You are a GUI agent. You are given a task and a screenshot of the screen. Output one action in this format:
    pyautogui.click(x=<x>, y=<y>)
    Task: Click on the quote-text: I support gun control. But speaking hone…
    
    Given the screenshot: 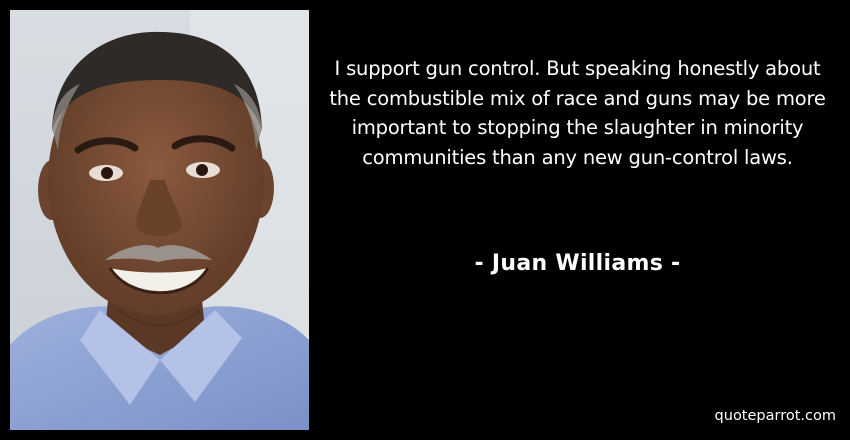 What is the action you would take?
    pyautogui.click(x=577, y=113)
    